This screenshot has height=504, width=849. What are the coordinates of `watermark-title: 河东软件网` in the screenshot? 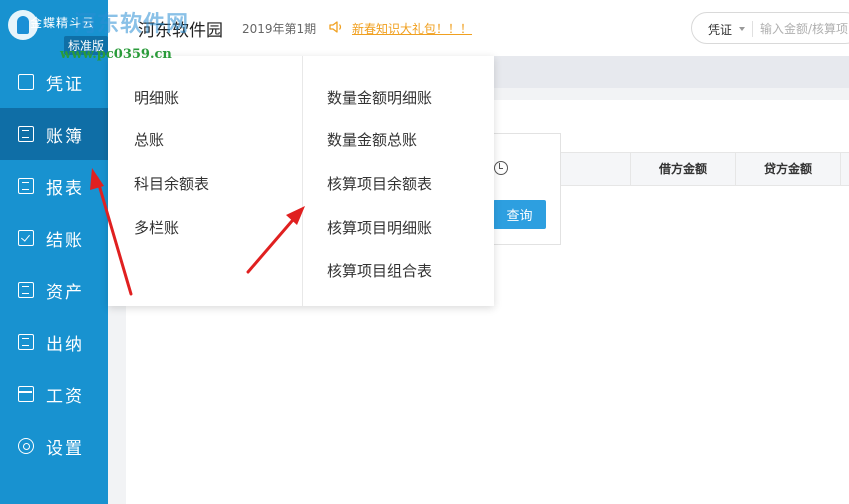 It's located at (132, 24).